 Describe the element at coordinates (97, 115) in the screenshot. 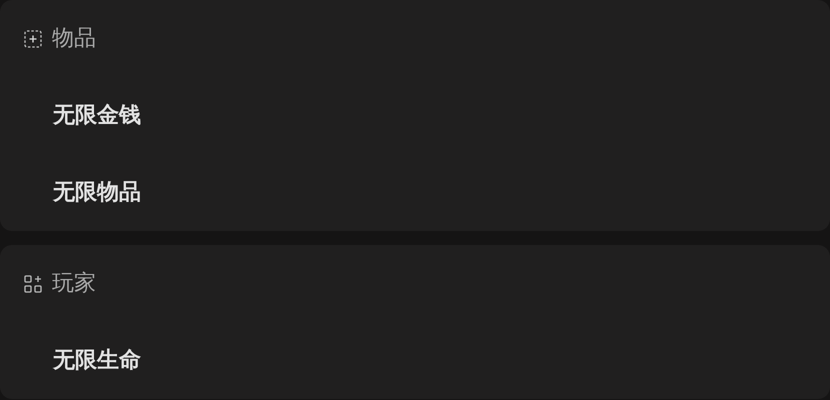

I see `cheat-option: 无限金钱` at that location.